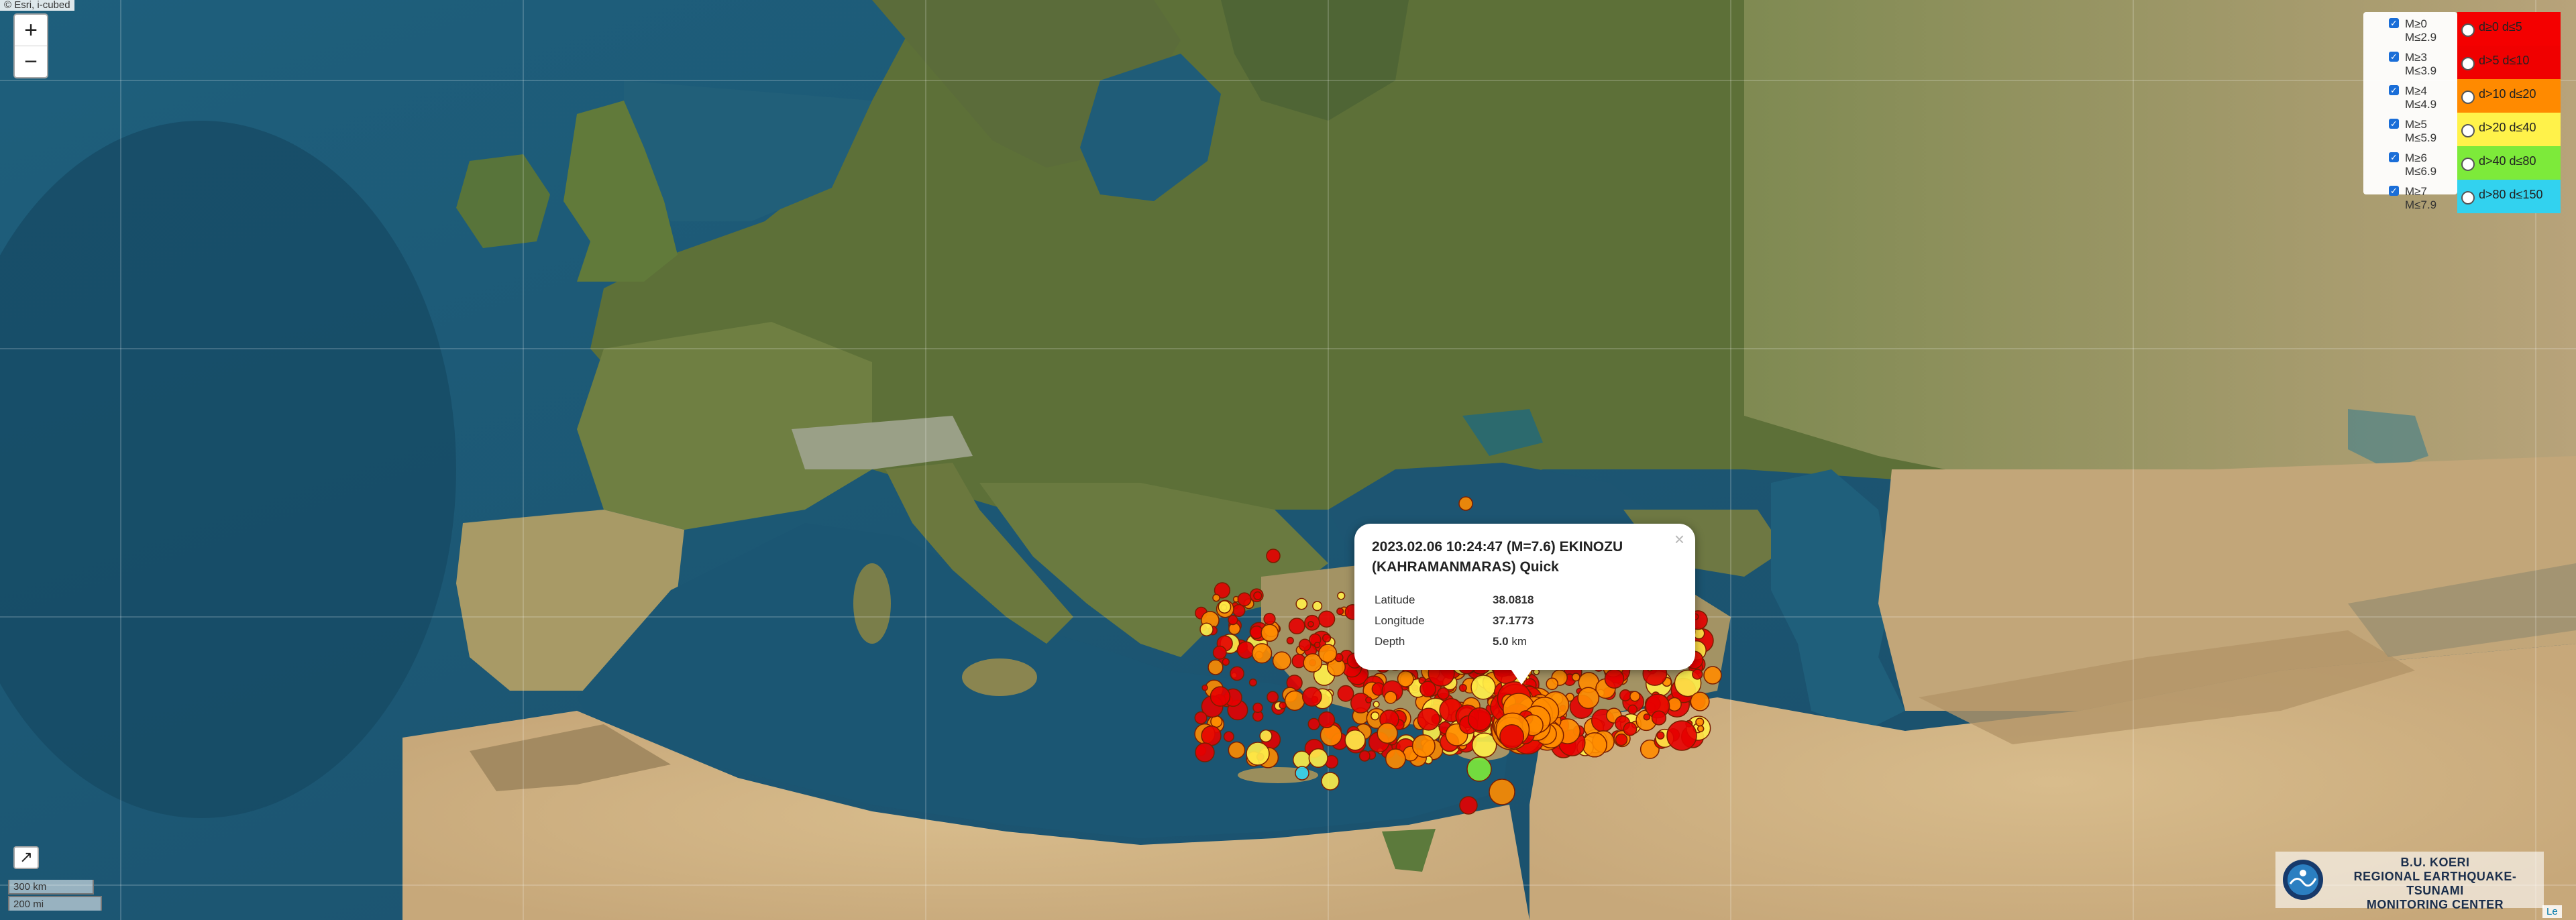 This screenshot has width=2576, height=920. What do you see at coordinates (1679, 539) in the screenshot?
I see `popup-close-button: ×` at bounding box center [1679, 539].